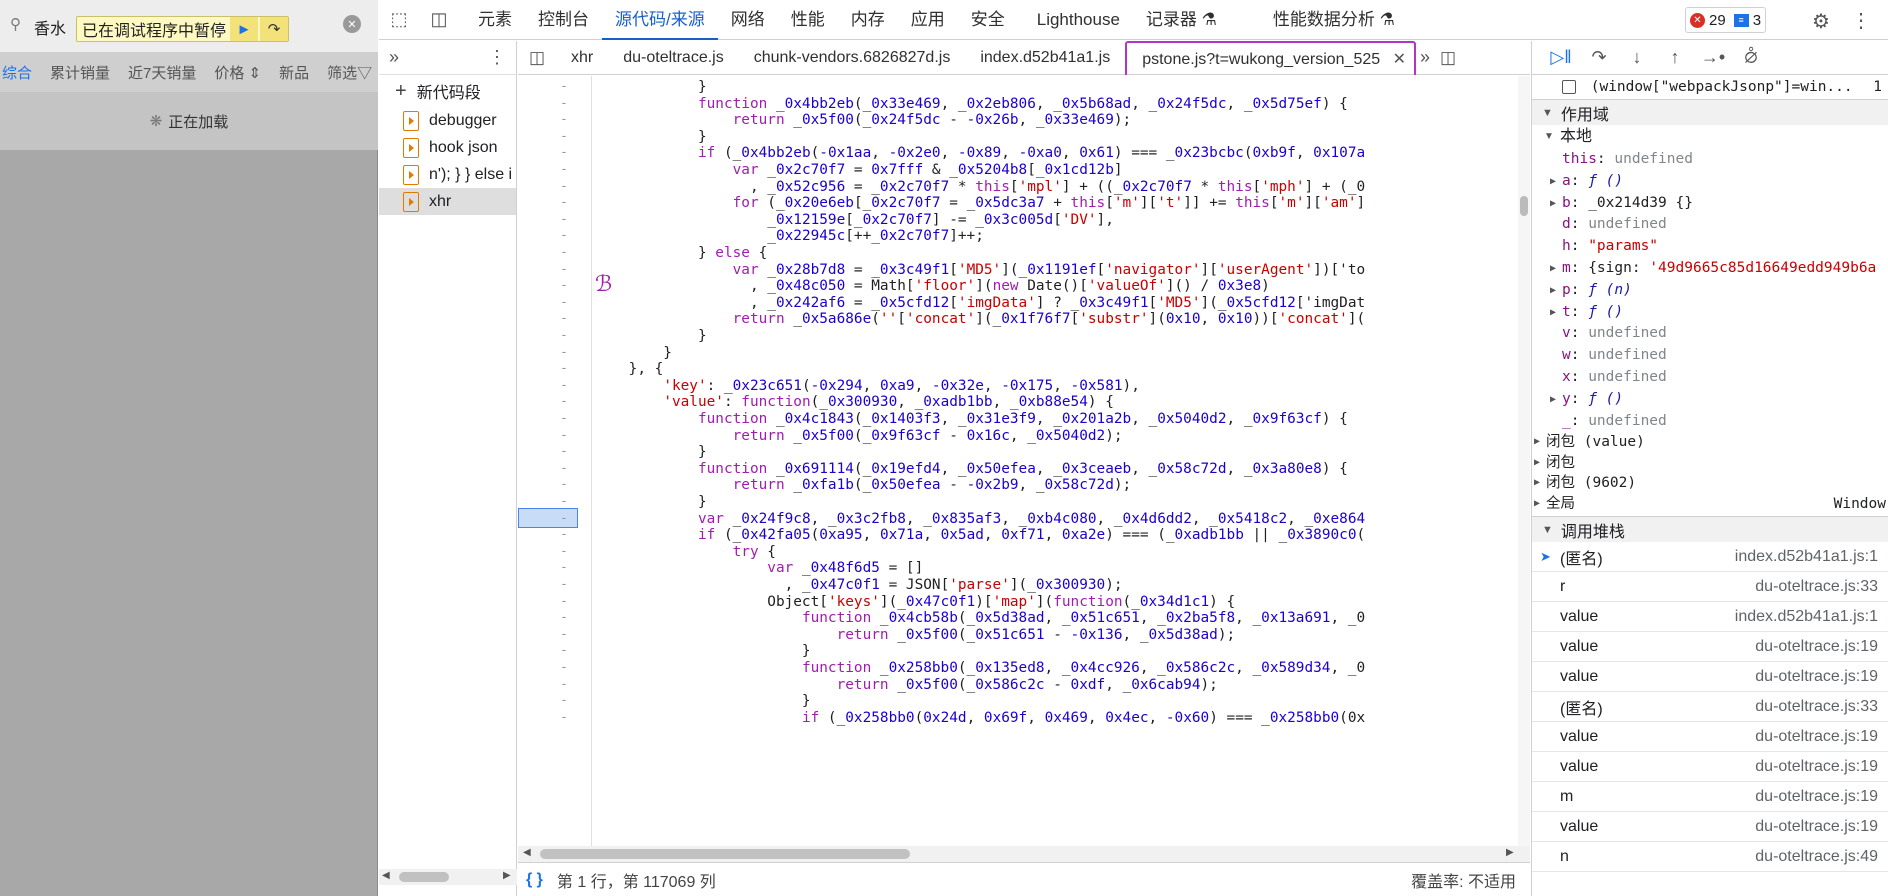 This screenshot has height=896, width=1888. What do you see at coordinates (725, 854) in the screenshot?
I see `horizontal-scroll-thumb` at bounding box center [725, 854].